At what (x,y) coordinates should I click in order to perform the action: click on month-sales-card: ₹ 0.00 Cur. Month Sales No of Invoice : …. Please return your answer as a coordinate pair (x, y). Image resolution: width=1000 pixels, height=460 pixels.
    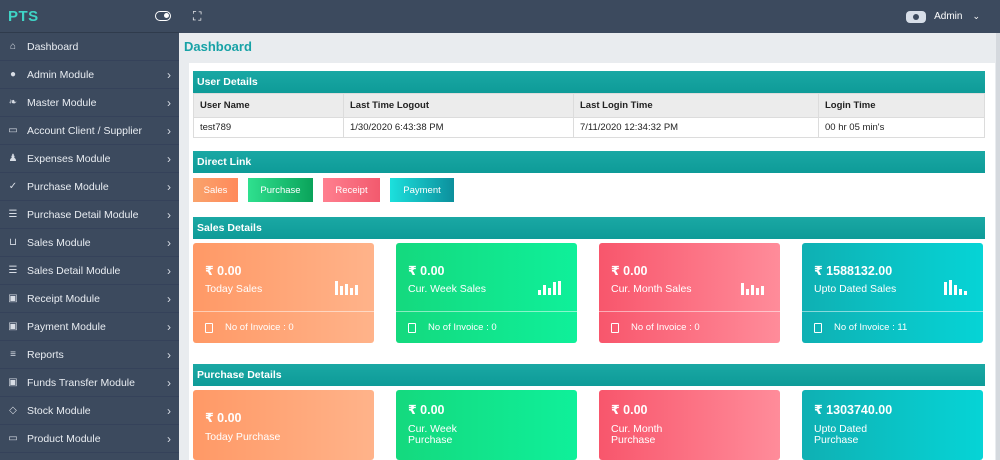
    Looking at the image, I should click on (689, 293).